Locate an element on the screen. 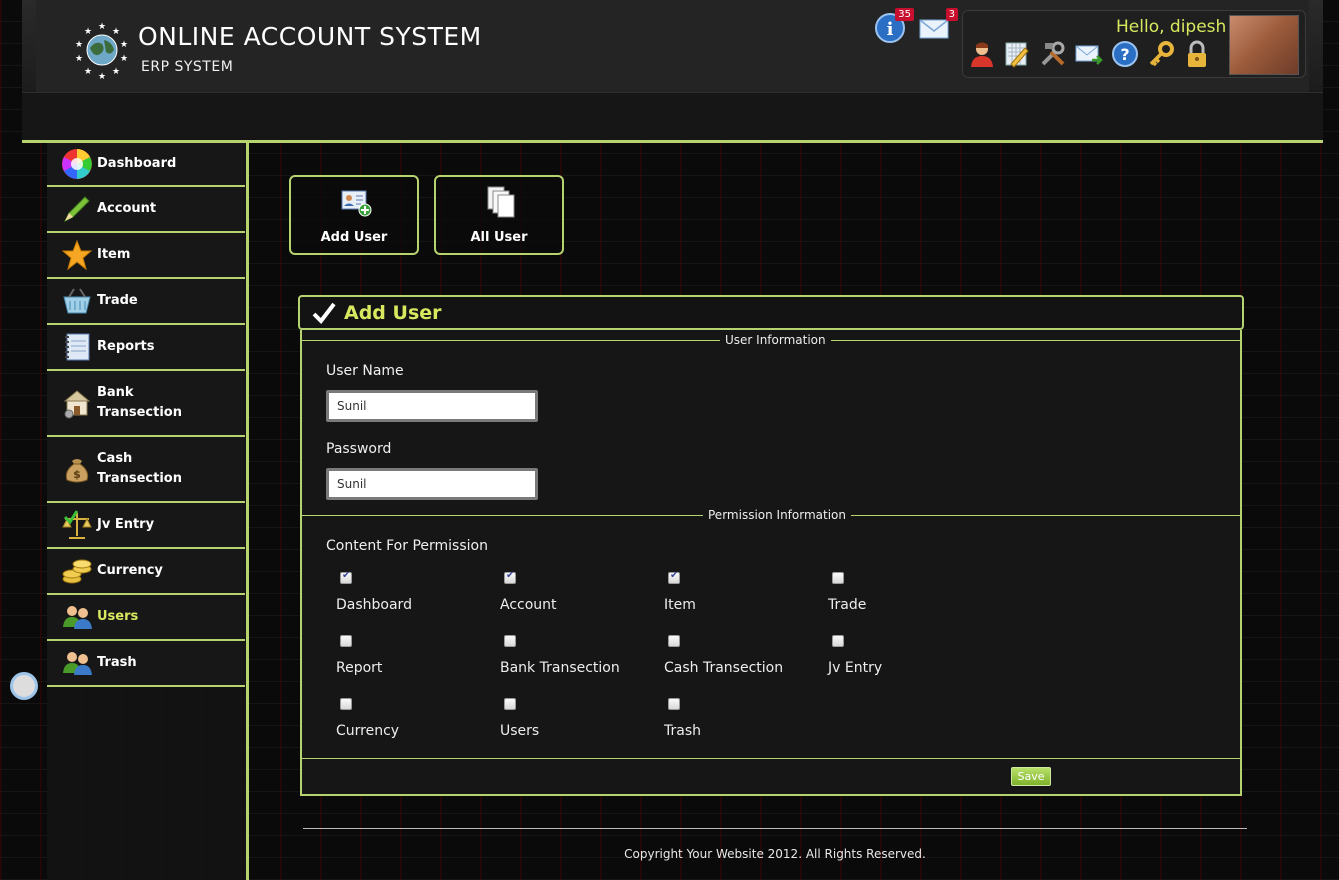 Image resolution: width=1339 pixels, height=880 pixels. checkmark-icon is located at coordinates (324, 313).